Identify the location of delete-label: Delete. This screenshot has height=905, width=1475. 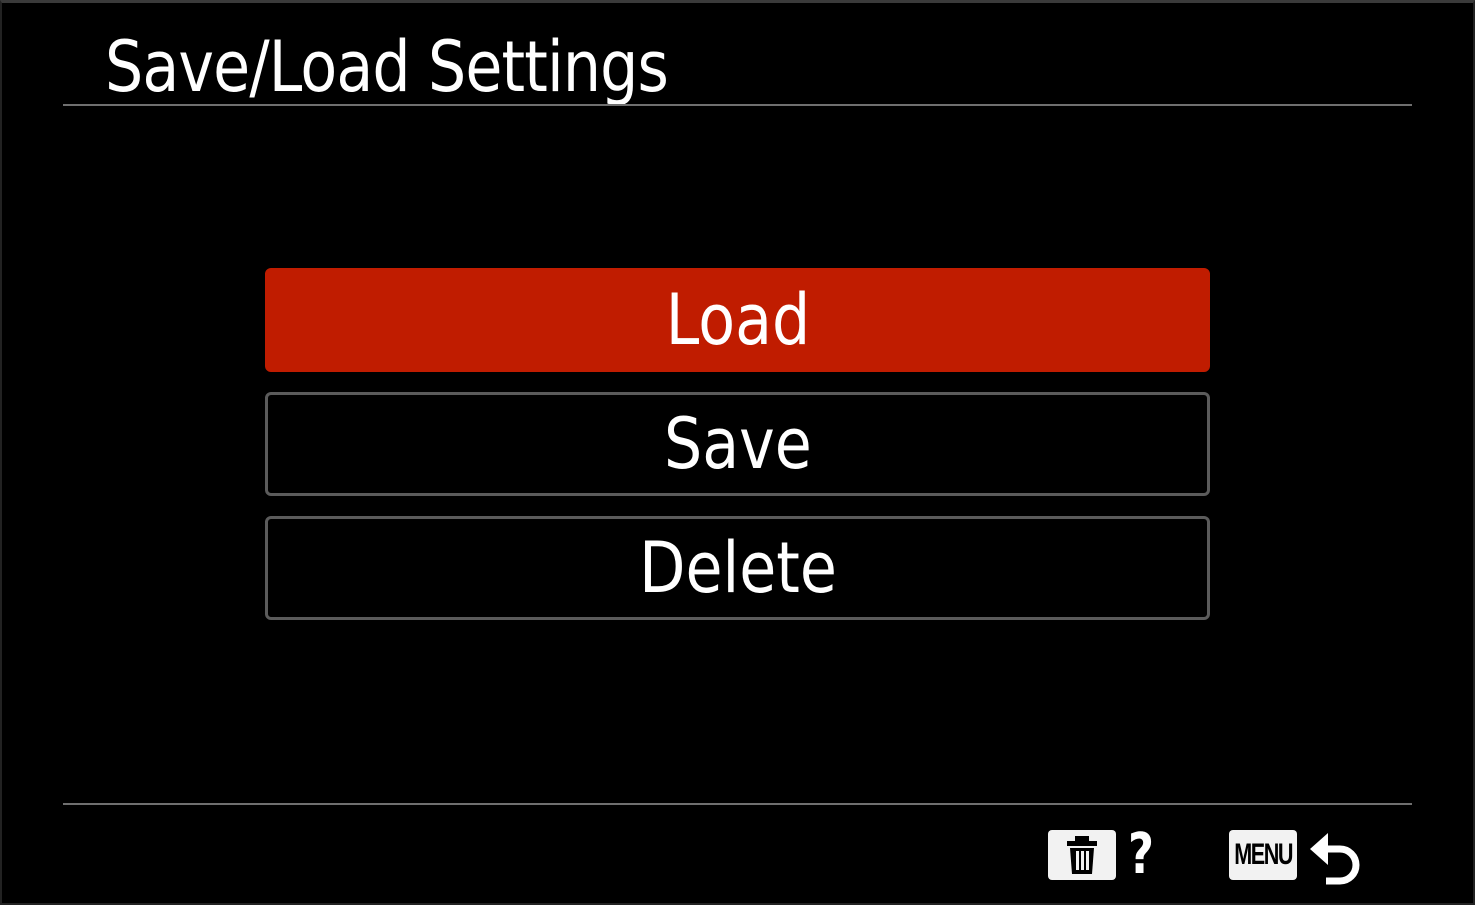
(737, 568).